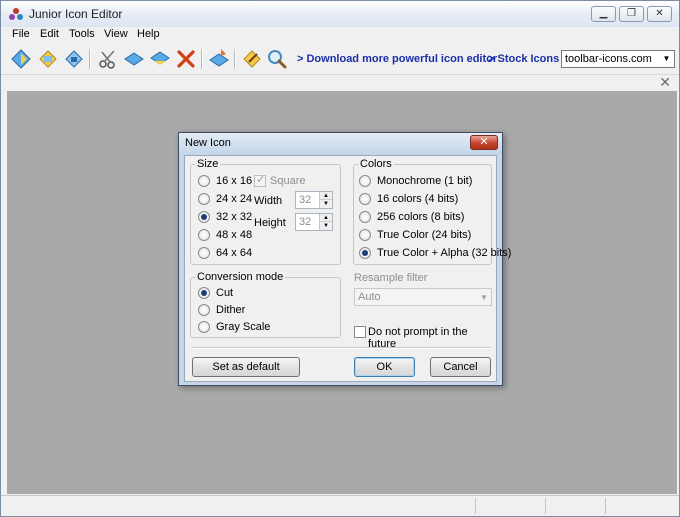 The image size is (680, 517). Describe the element at coordinates (418, 199) in the screenshot. I see `color-option-label: 16 colors (4 bits)` at that location.